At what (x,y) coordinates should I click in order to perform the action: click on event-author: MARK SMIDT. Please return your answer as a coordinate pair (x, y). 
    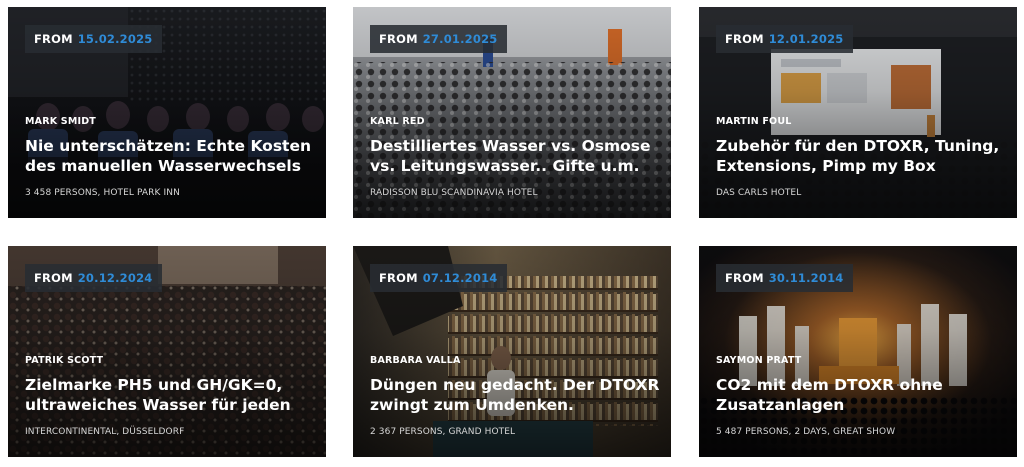
    Looking at the image, I should click on (60, 121).